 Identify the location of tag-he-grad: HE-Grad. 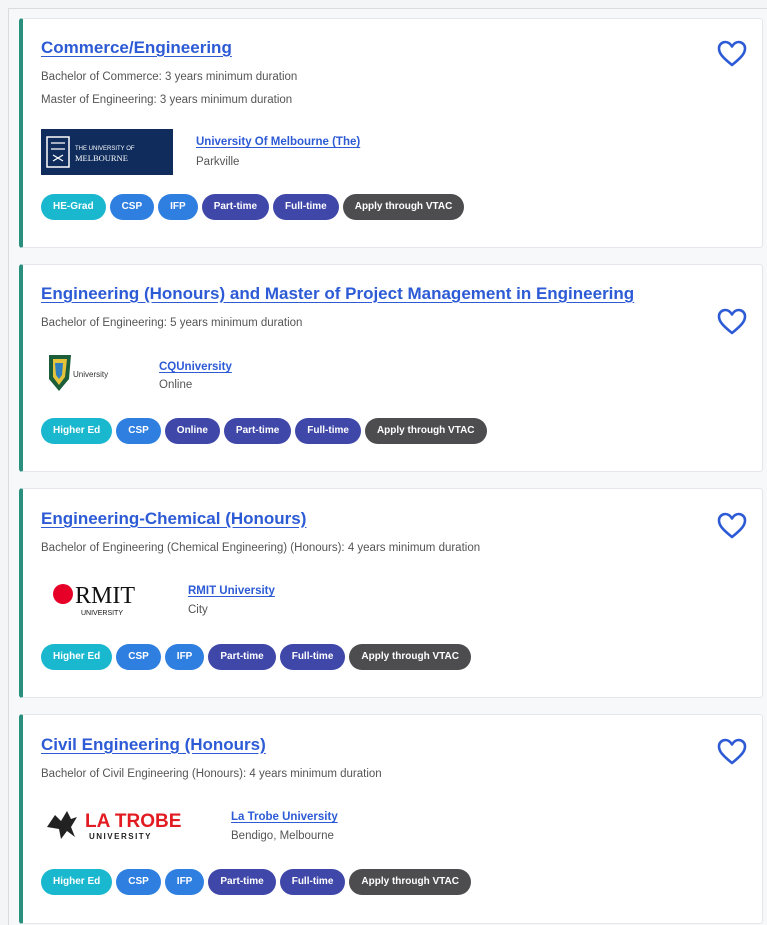
(73, 207).